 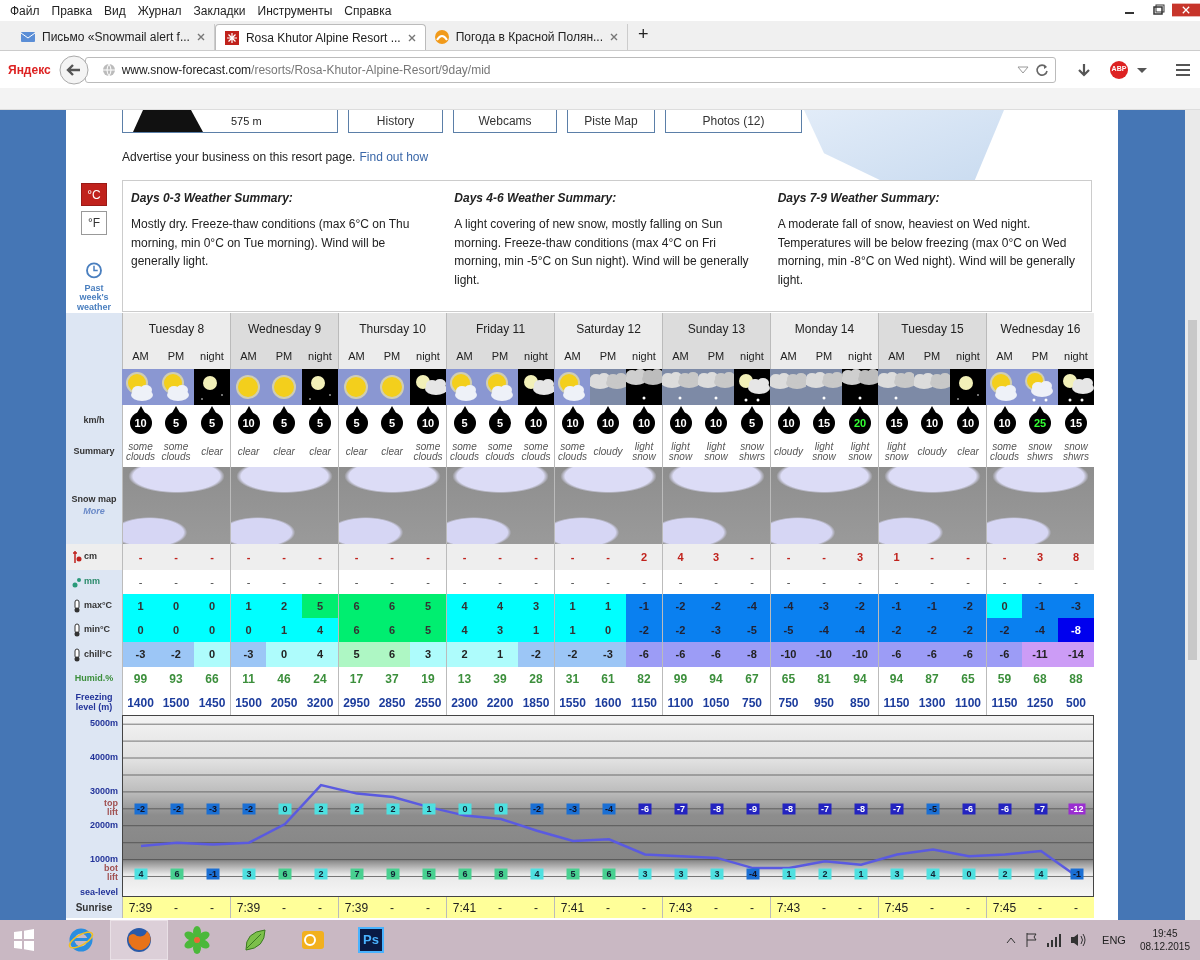 What do you see at coordinates (932, 328) in the screenshot?
I see `day-header: Tuesday 15` at bounding box center [932, 328].